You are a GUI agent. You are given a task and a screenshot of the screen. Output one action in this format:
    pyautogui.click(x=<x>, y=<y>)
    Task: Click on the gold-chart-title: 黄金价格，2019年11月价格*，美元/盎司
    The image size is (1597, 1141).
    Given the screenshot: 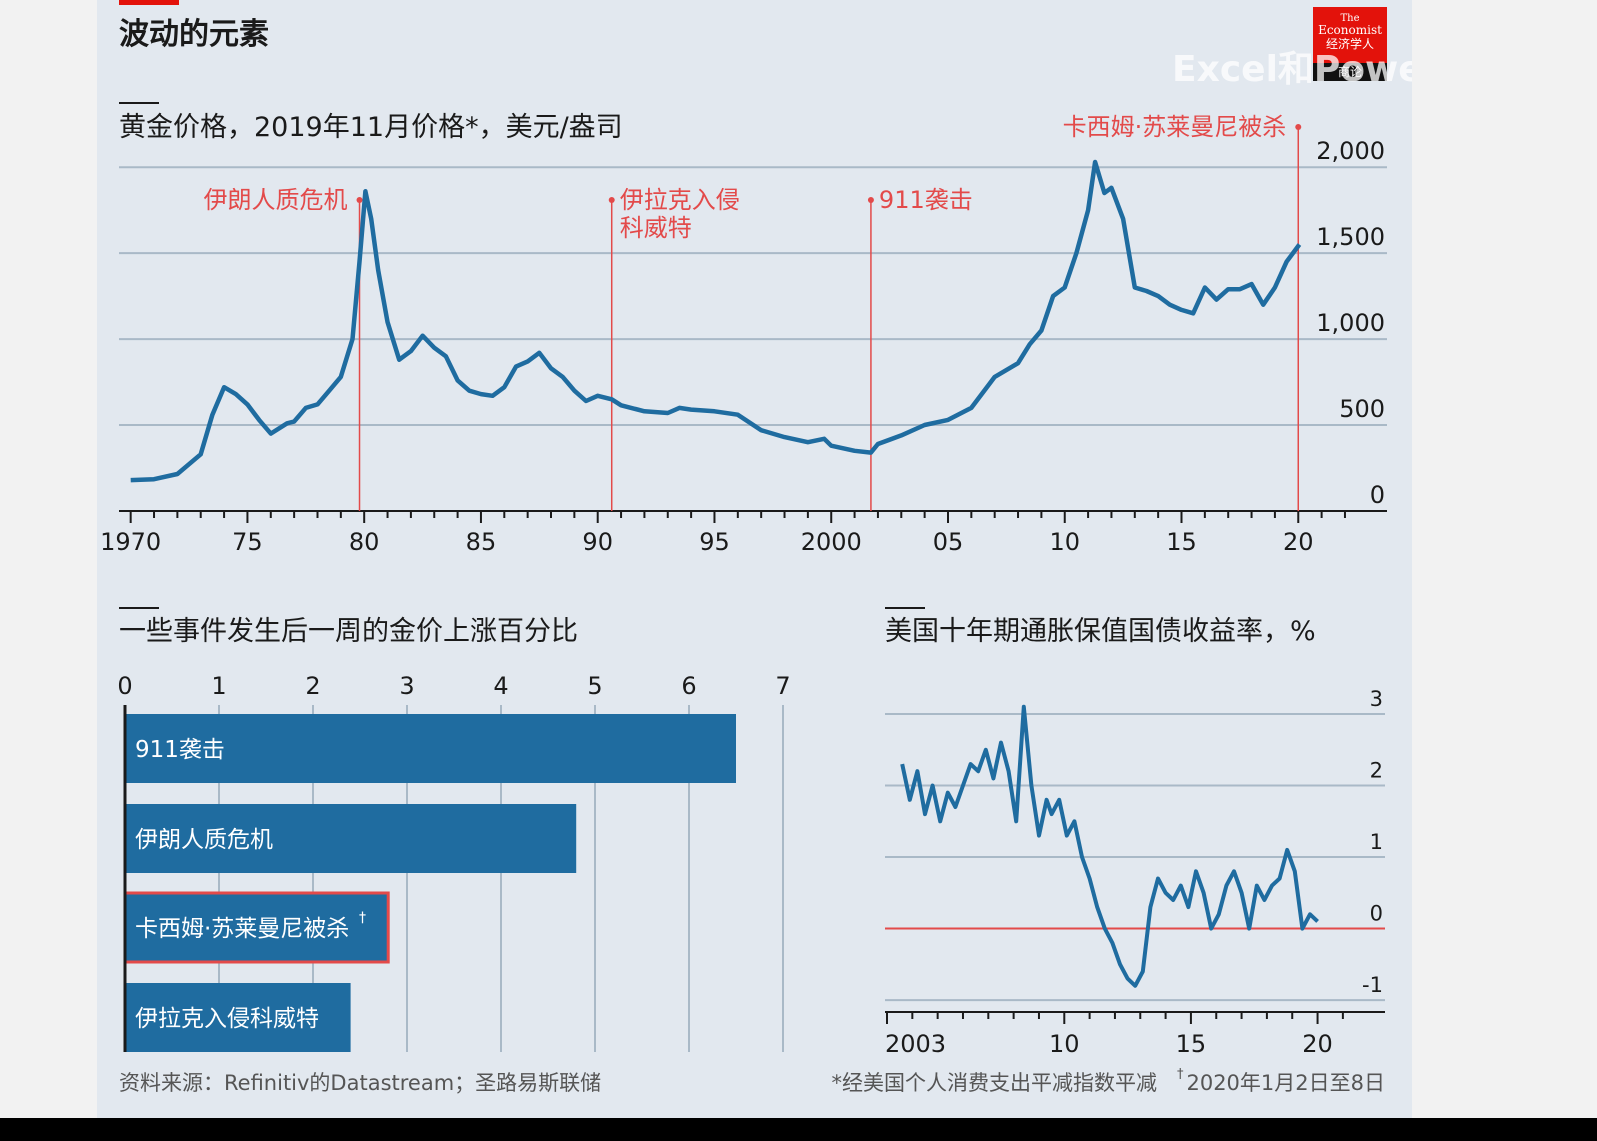 What is the action you would take?
    pyautogui.click(x=371, y=127)
    